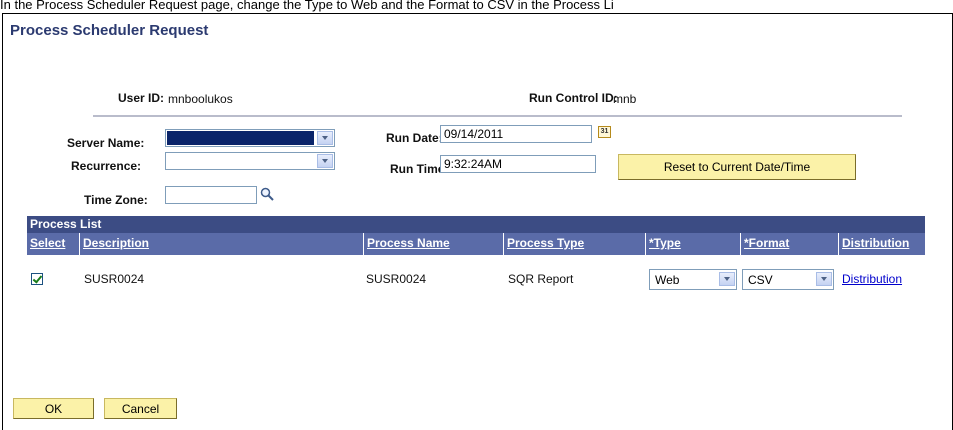 The width and height of the screenshot is (953, 430). I want to click on calendar-icon-text: 31, so click(604, 131).